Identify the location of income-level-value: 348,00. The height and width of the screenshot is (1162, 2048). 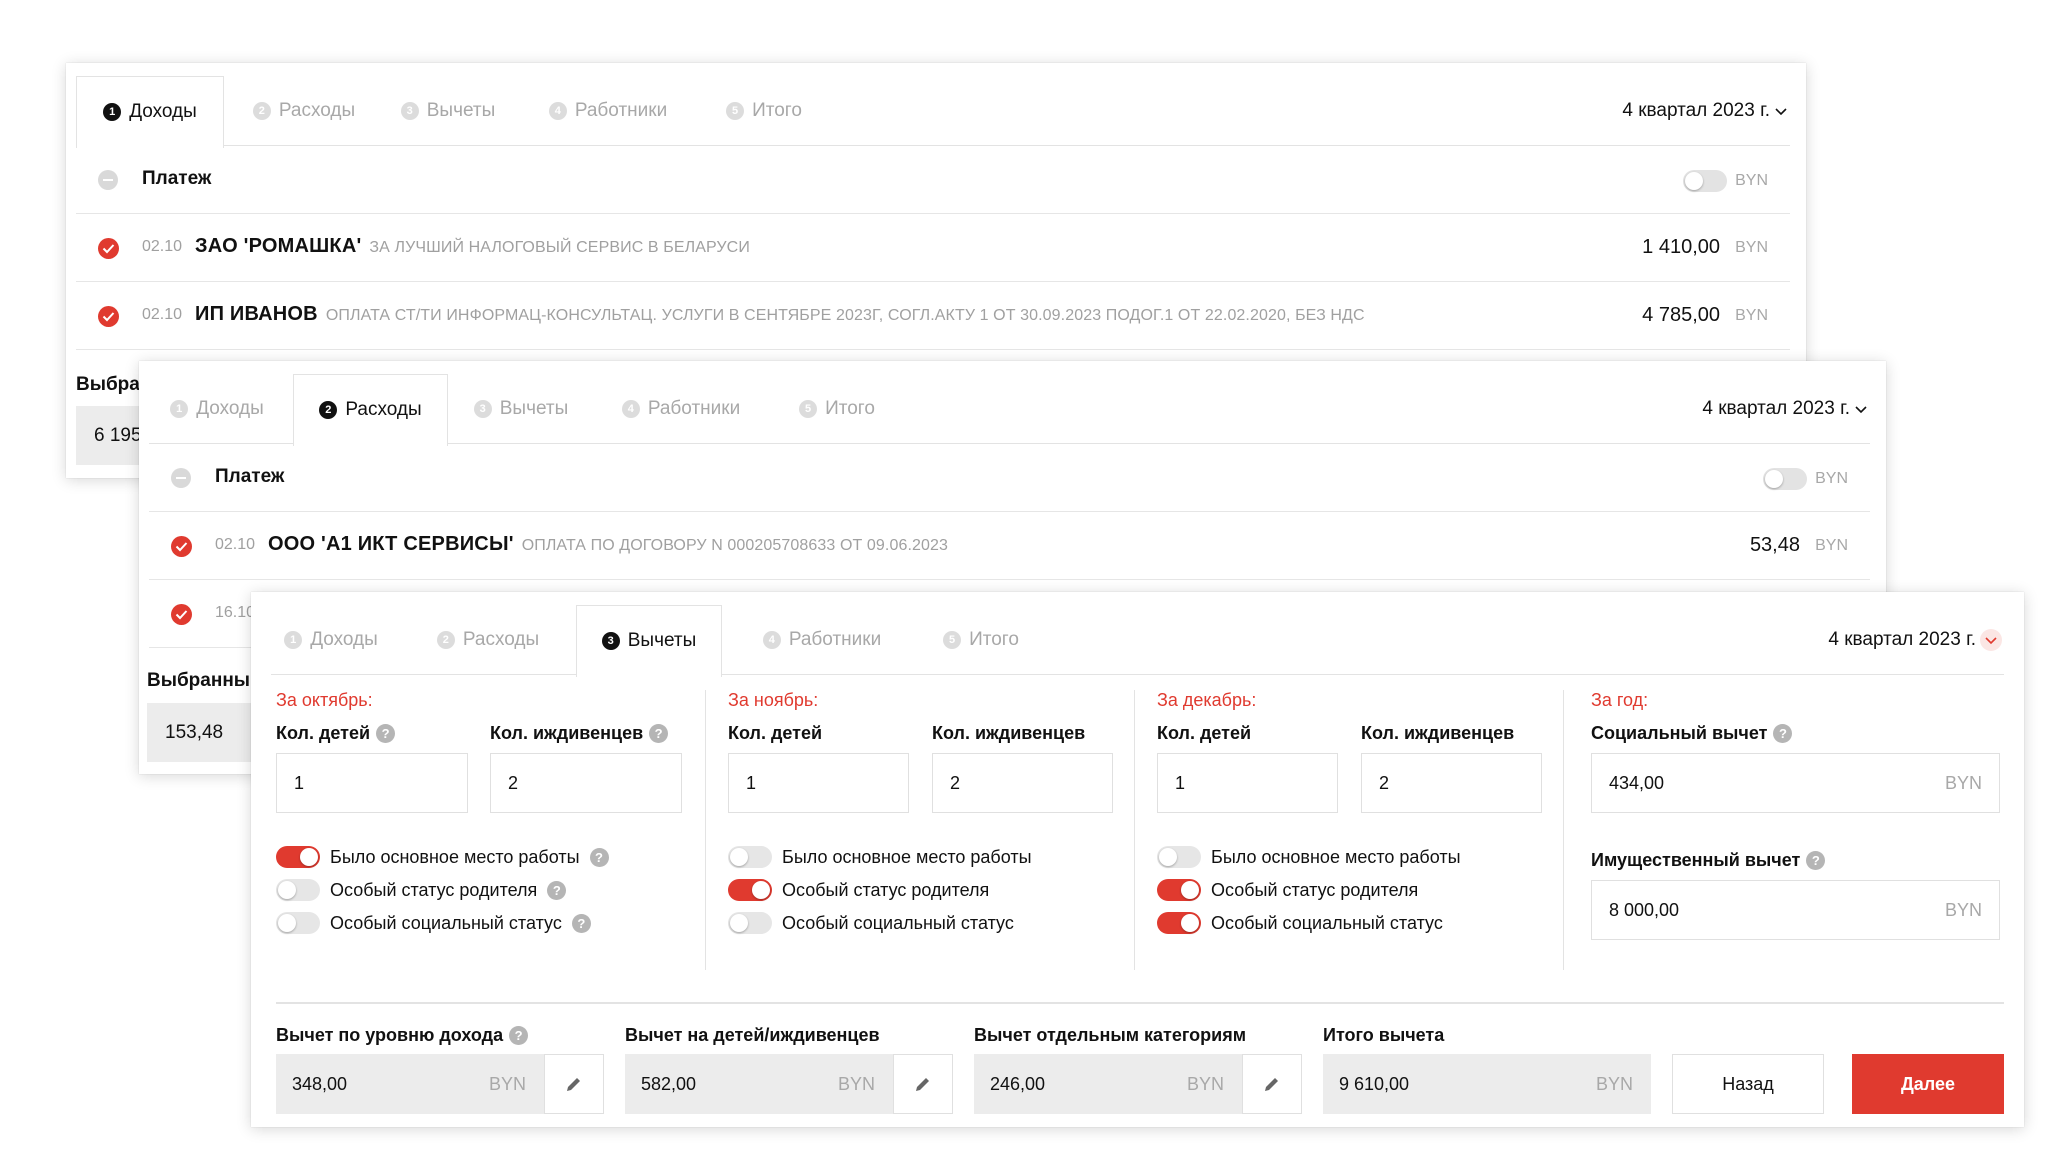
(320, 1083).